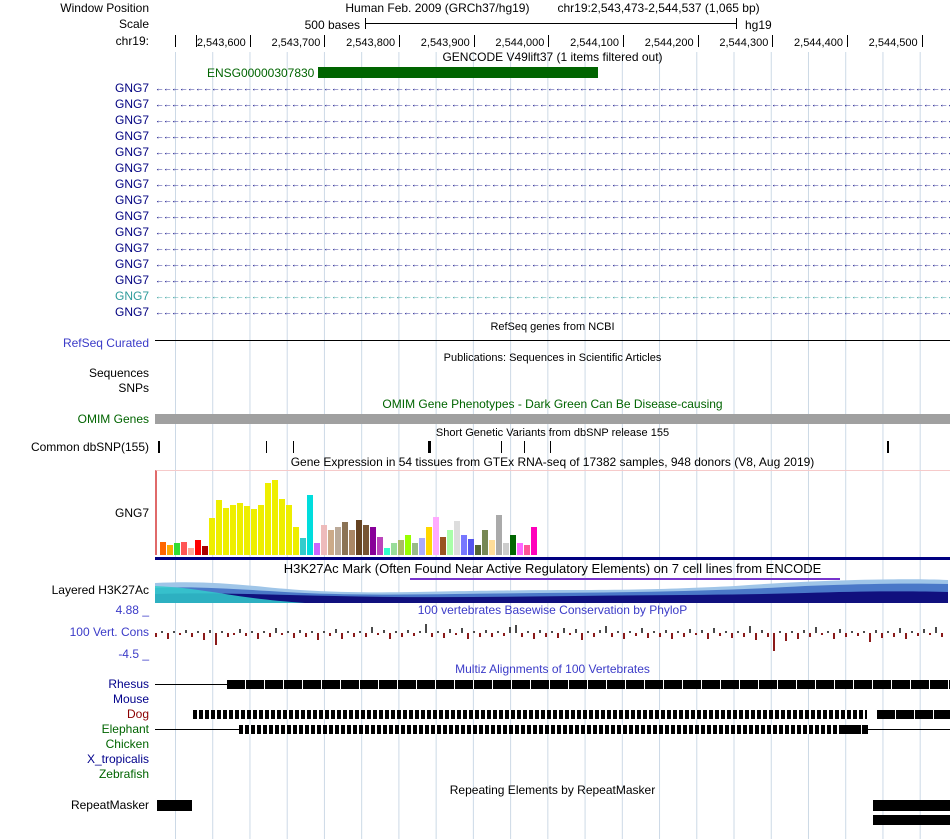 This screenshot has height=839, width=950. Describe the element at coordinates (77, 714) in the screenshot. I see `species-label: Dog` at that location.